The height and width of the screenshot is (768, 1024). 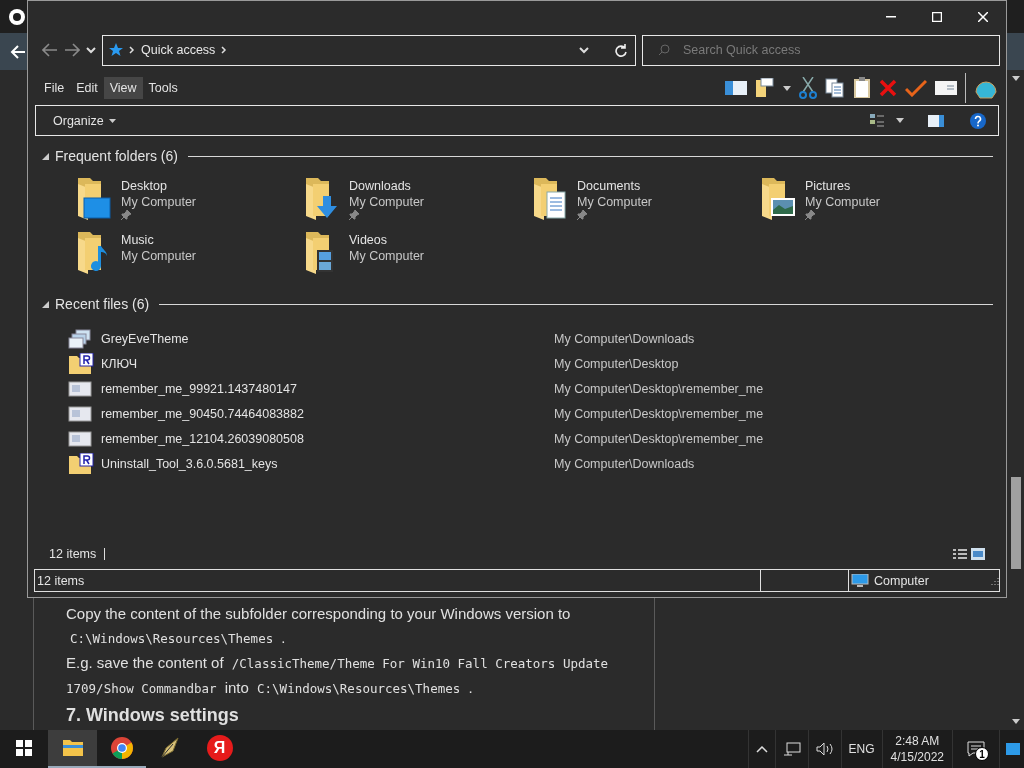 I want to click on scrollbar-thumb, so click(x=1016, y=523).